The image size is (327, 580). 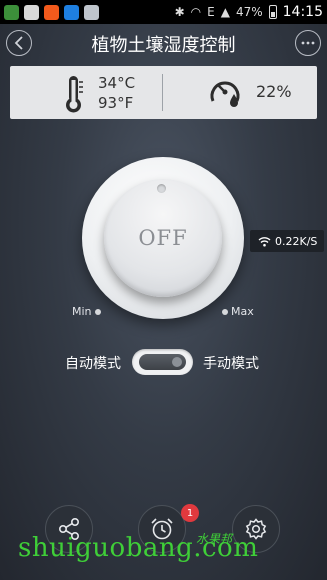 What do you see at coordinates (117, 82) in the screenshot?
I see `temperature-celsius: 34°C` at bounding box center [117, 82].